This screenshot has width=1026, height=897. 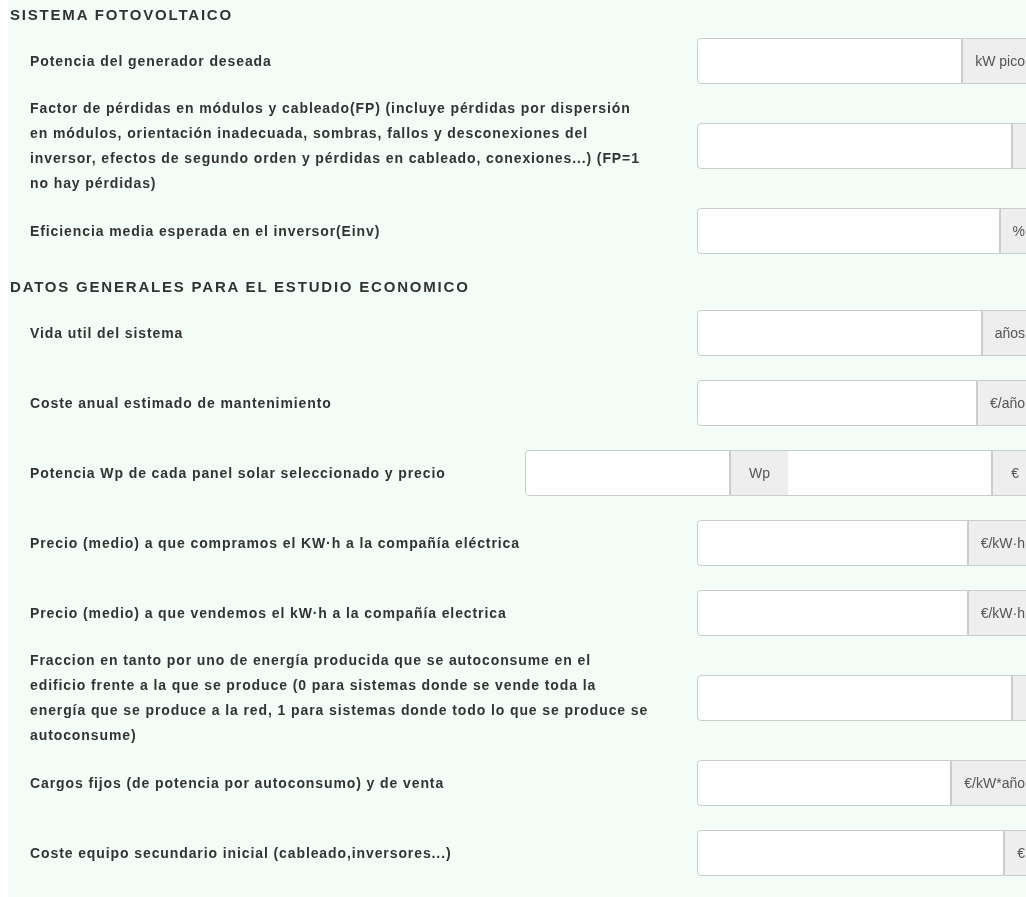 What do you see at coordinates (335, 146) in the screenshot?
I see `field-label: Factor de pérdidas en módulos y cableado(FP) (incluye pérdidas por dispersión en módulos, orientación inadecuada, sombras, fallos y desconexiones del inversor, efectos de segundo orden y pérdidas en cableado, conexiones...) (FP=1 no hay pérdidas)` at bounding box center [335, 146].